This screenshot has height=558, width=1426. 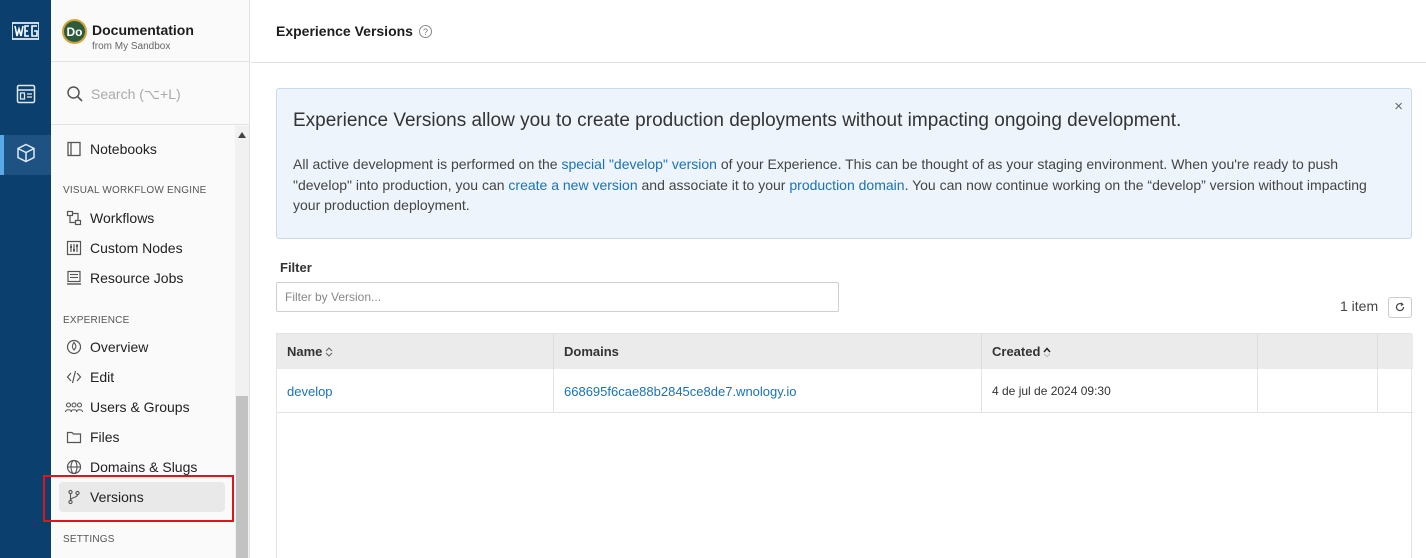 I want to click on section-heading-workflow: VISUAL WORKFLOW ENGINE, so click(x=135, y=190).